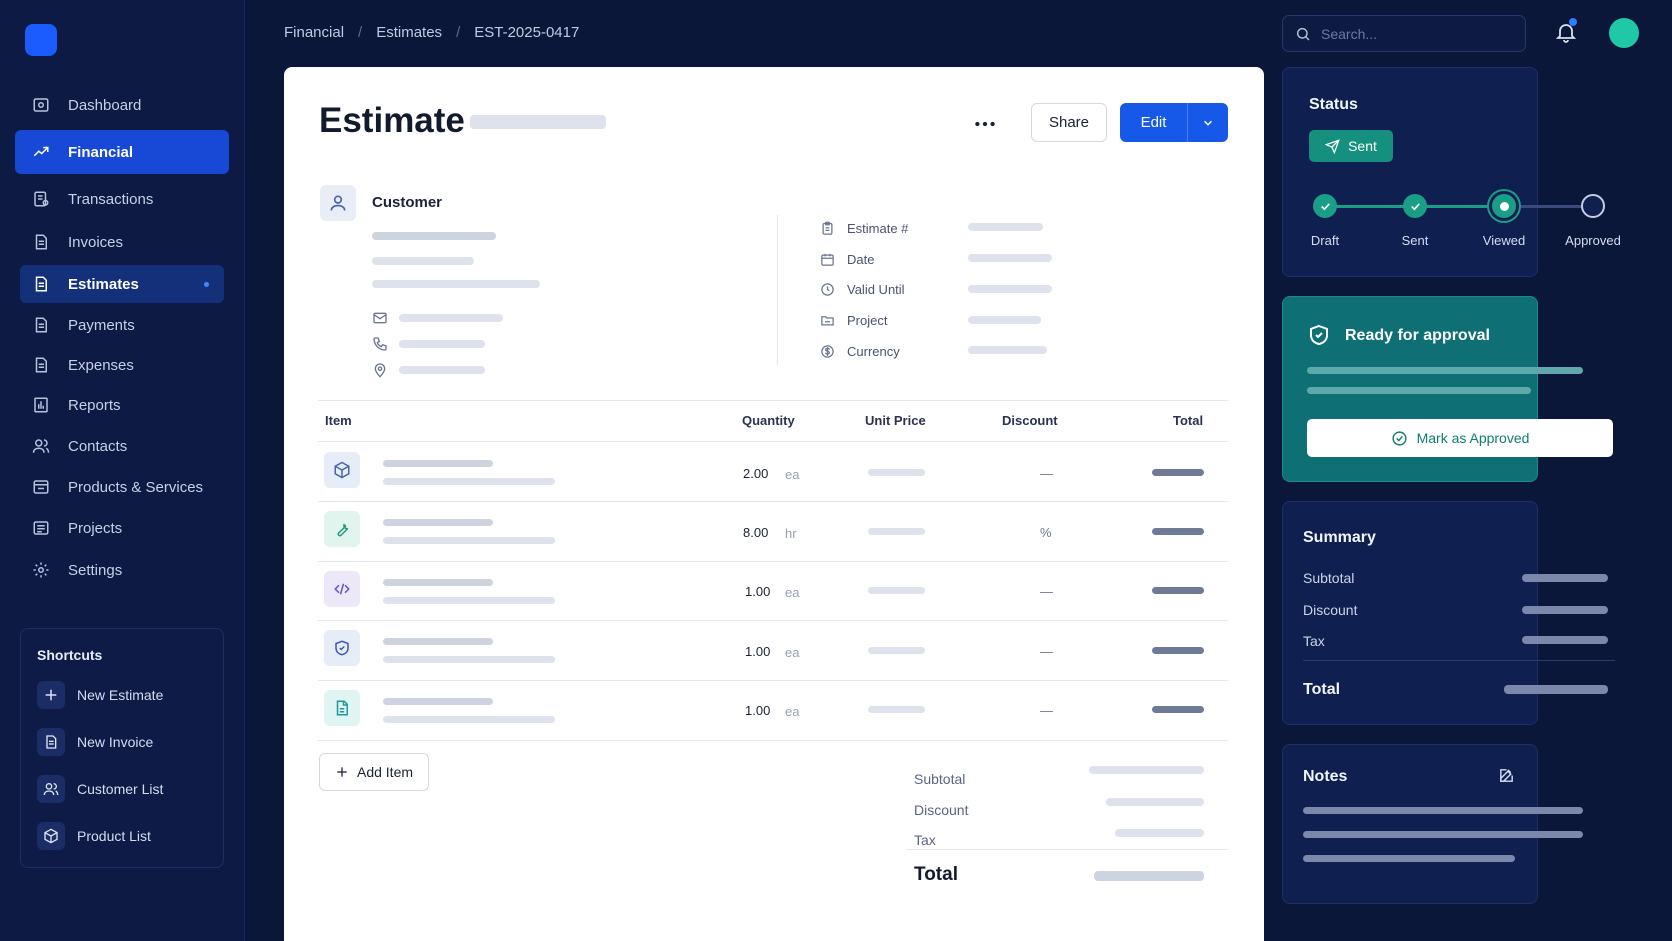  Describe the element at coordinates (1399, 438) in the screenshot. I see `check-circle-icon` at that location.